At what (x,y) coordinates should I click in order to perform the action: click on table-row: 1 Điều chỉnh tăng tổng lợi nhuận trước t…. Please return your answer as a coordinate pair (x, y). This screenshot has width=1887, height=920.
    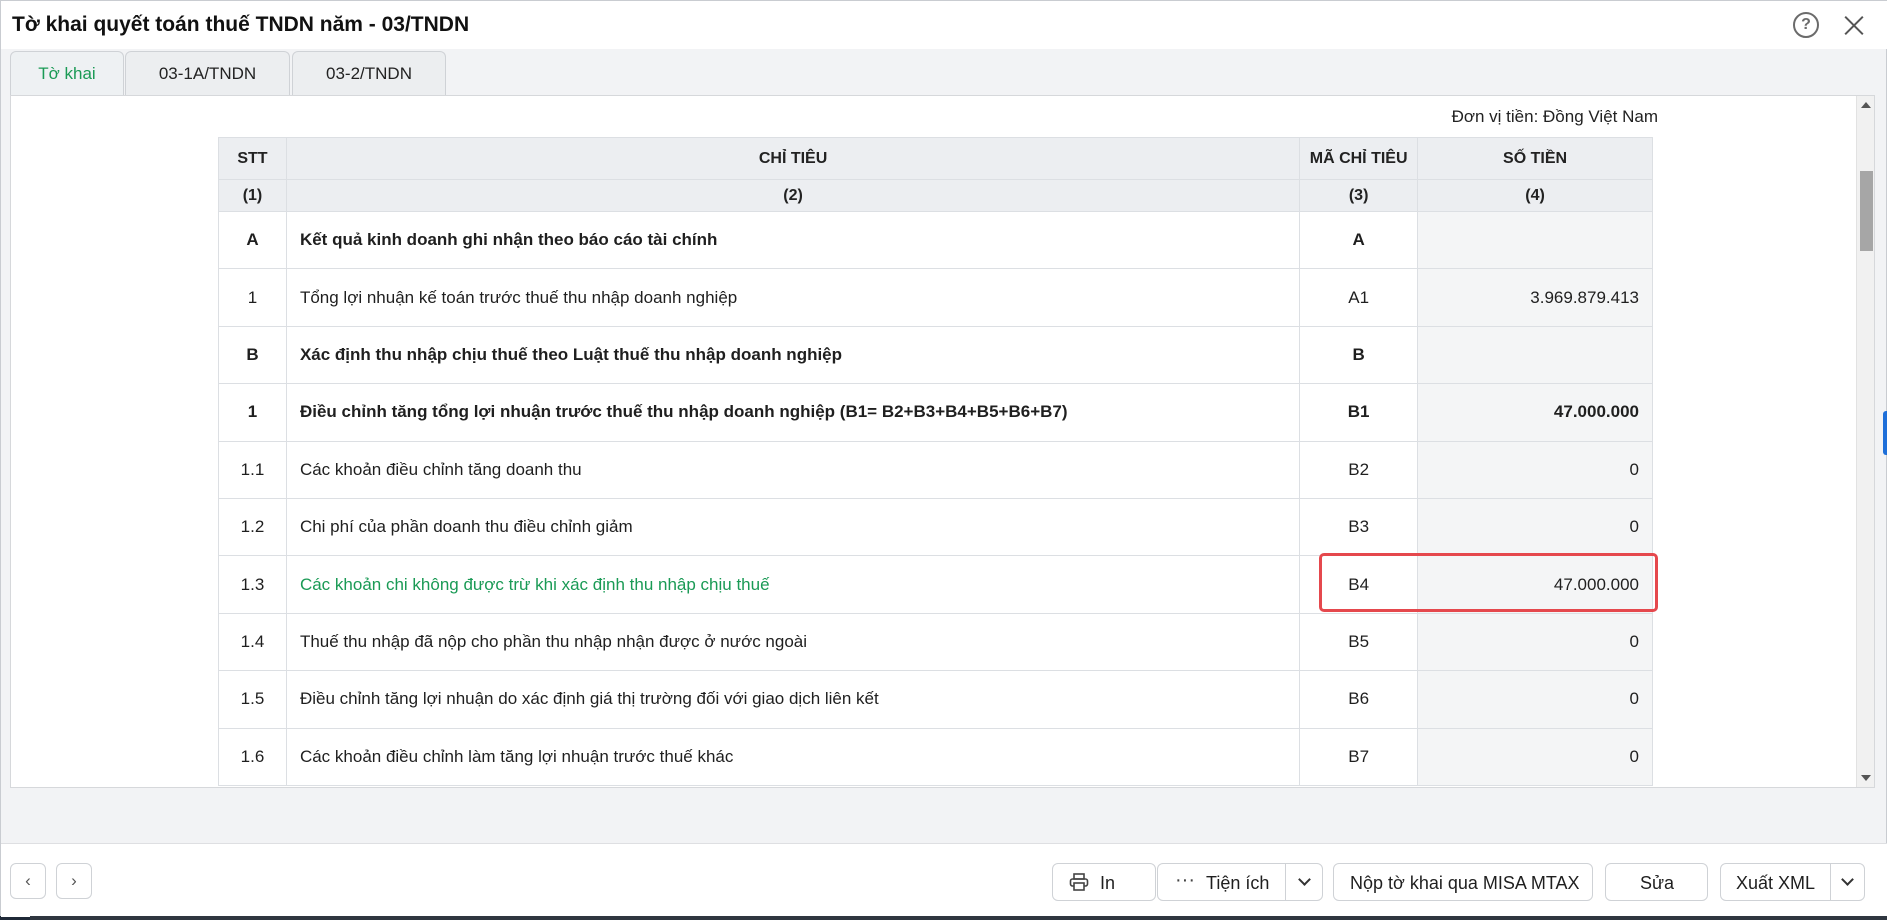
    Looking at the image, I should click on (935, 412).